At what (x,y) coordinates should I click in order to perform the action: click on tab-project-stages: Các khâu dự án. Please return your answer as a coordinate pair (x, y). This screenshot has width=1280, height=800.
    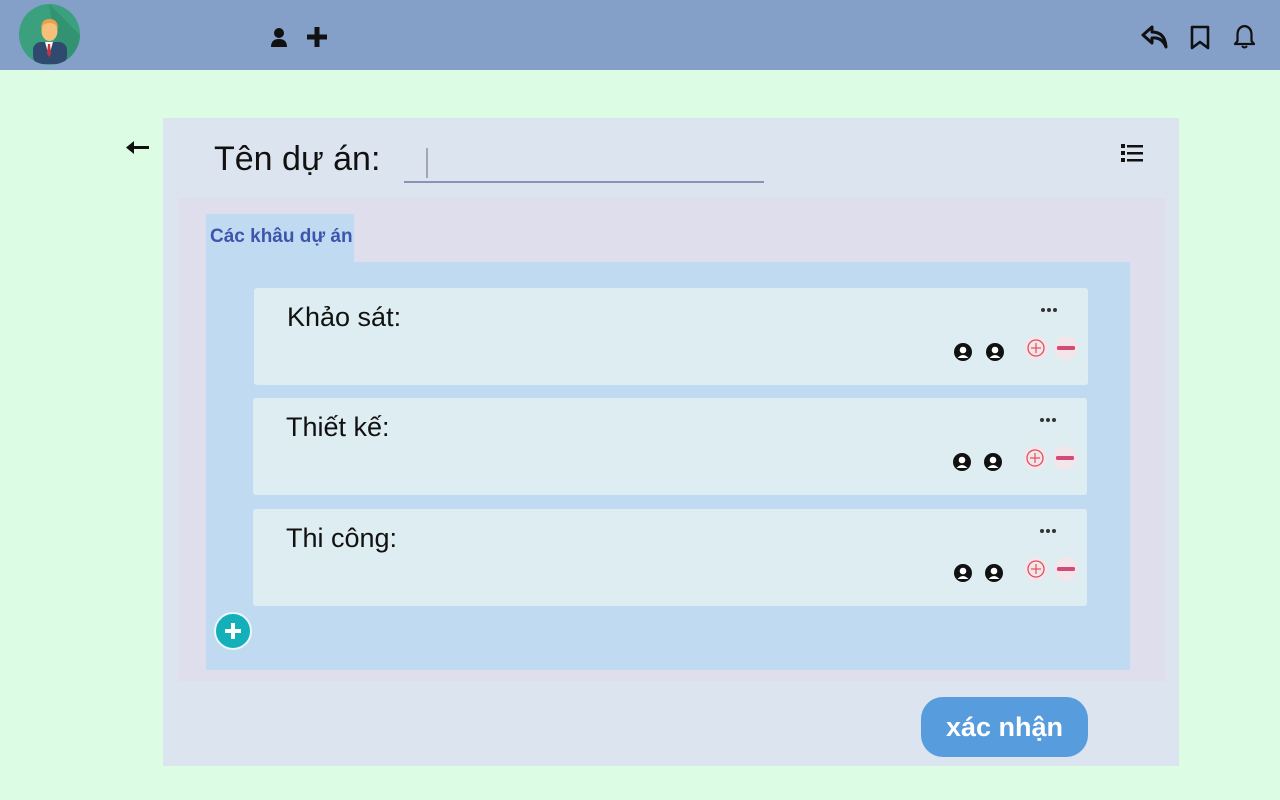
    Looking at the image, I should click on (280, 238).